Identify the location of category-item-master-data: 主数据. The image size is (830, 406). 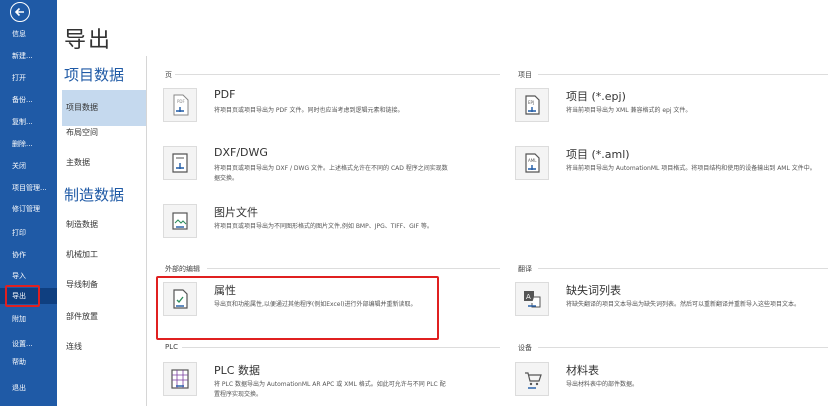
(104, 163).